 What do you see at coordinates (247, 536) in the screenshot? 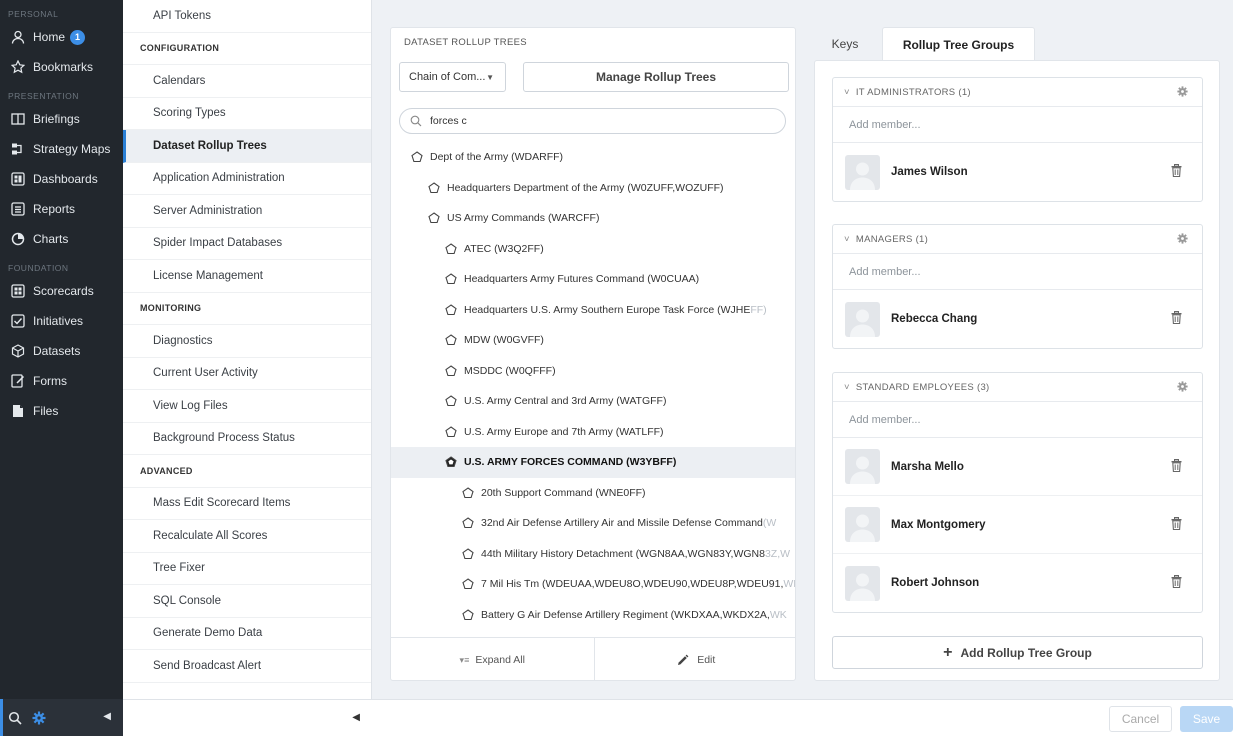
I see `admin-item-recalculate-all-scores: Recalculate All Scores` at bounding box center [247, 536].